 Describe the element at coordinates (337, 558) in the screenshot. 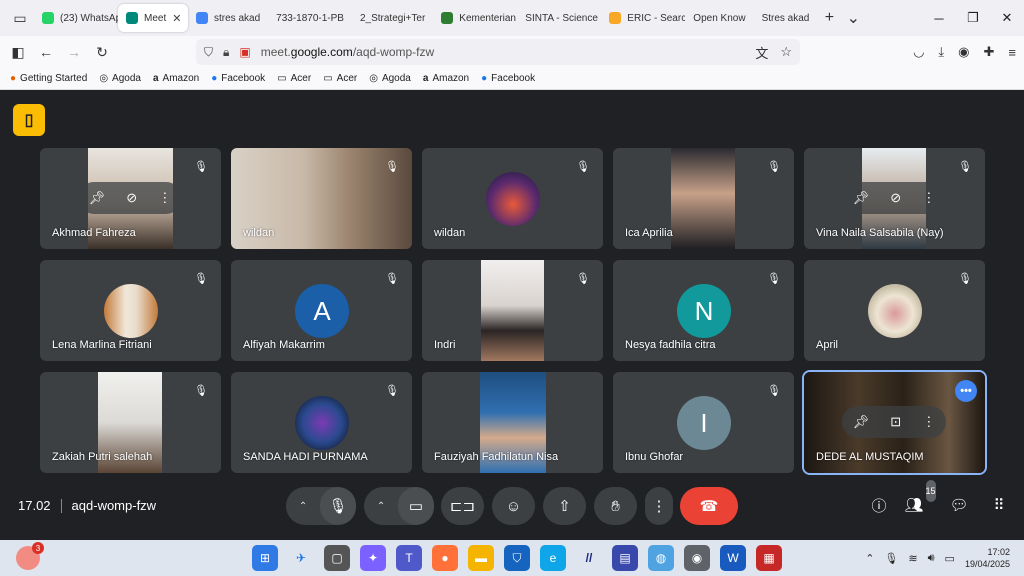

I see `task-view-icon: ▢` at that location.